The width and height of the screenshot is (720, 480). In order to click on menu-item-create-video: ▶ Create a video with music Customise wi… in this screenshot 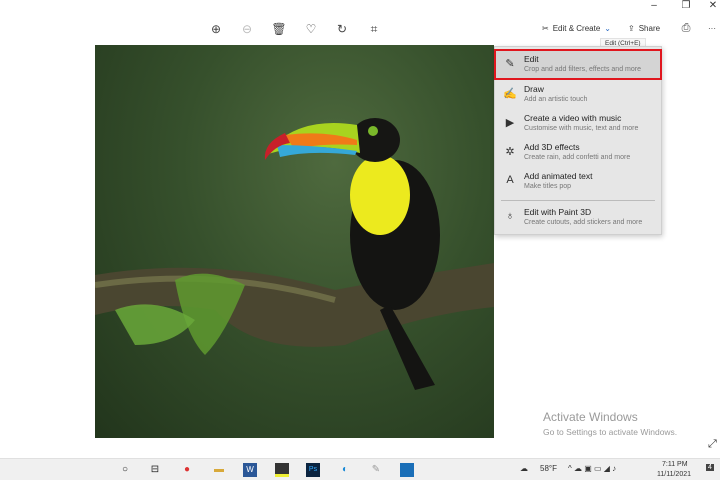, I will do `click(578, 123)`.